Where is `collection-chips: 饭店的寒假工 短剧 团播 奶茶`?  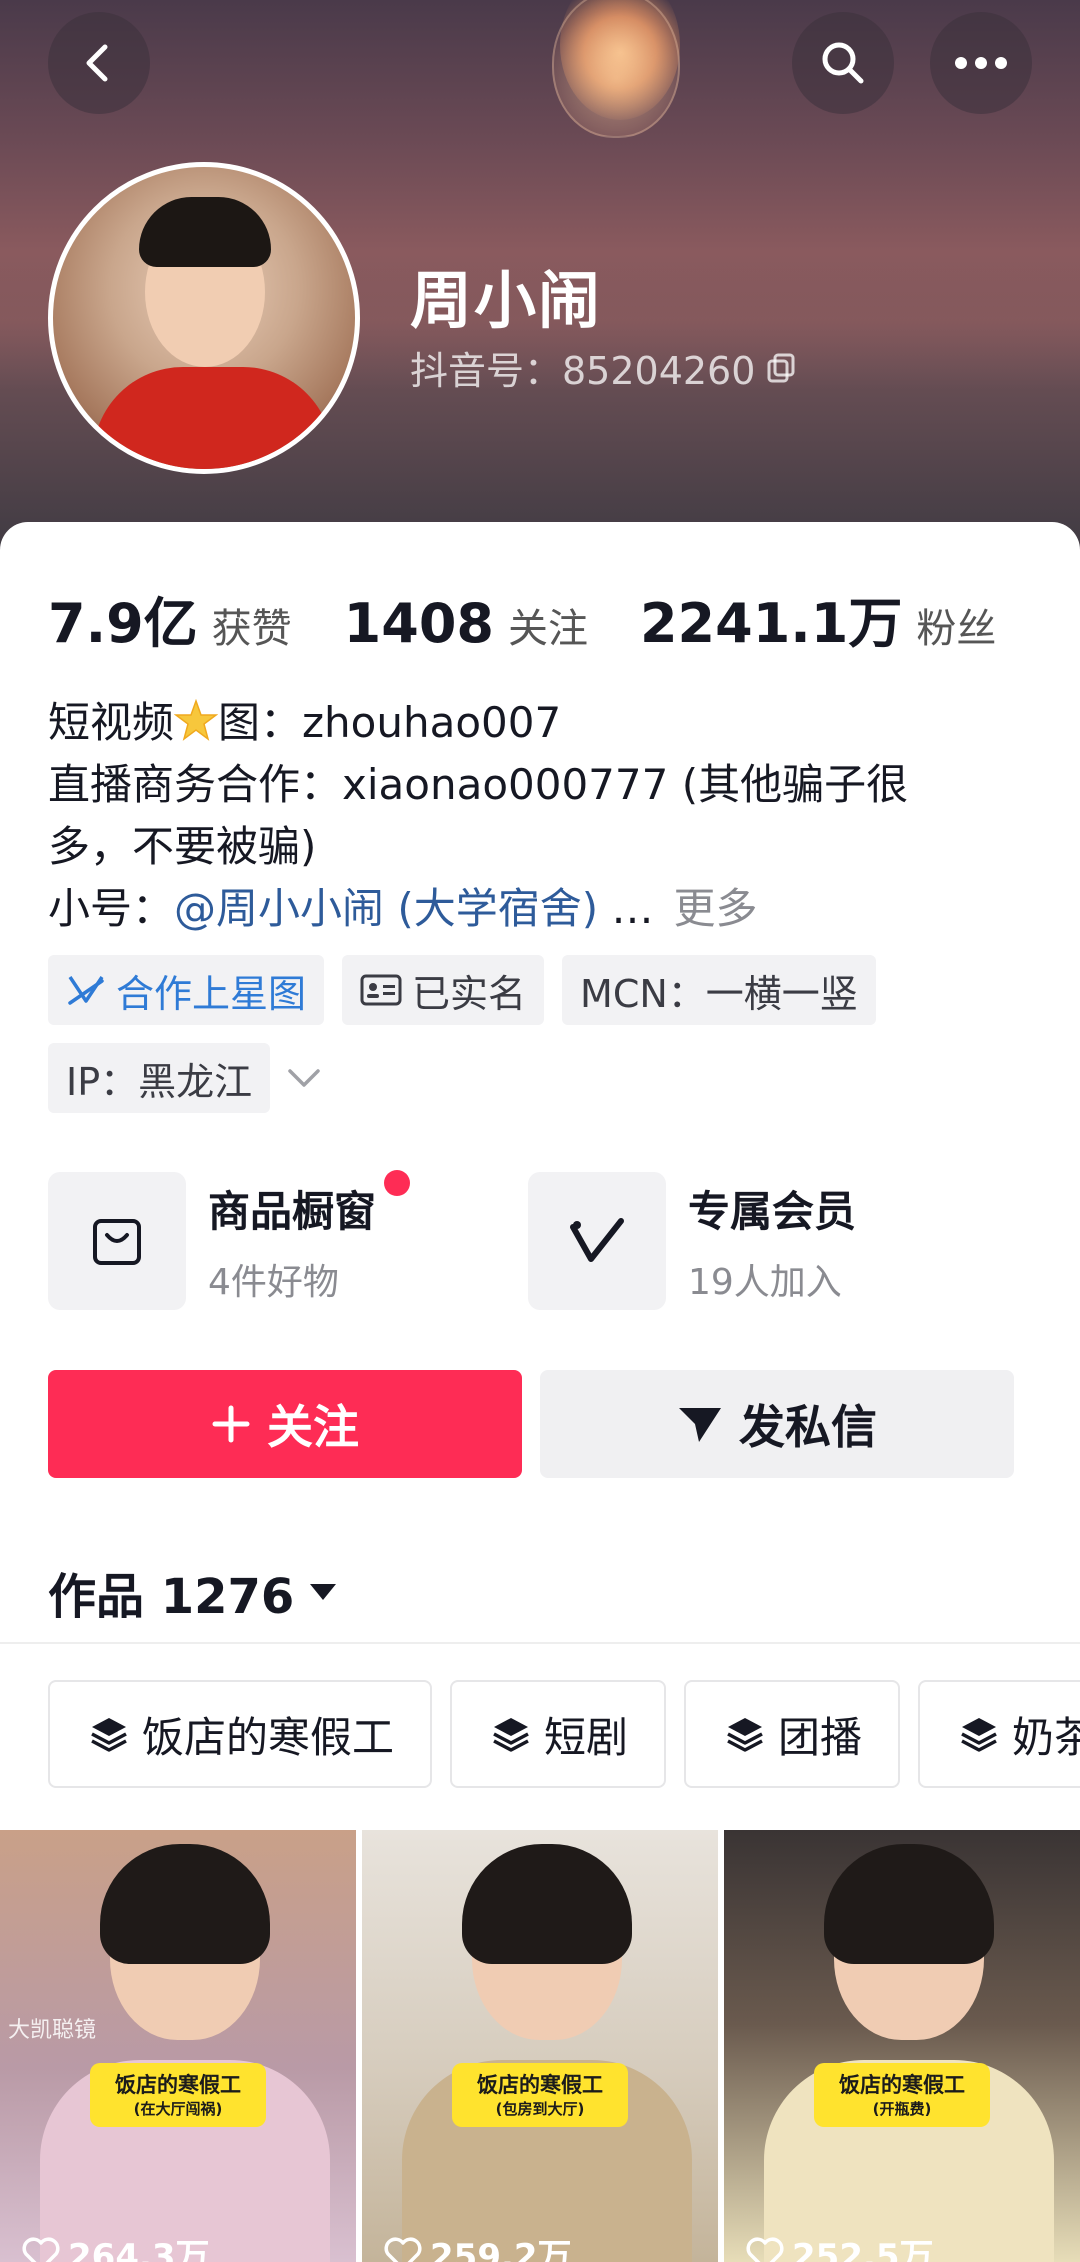
collection-chips: 饭店的寒假工 短剧 团播 奶茶 is located at coordinates (564, 1734).